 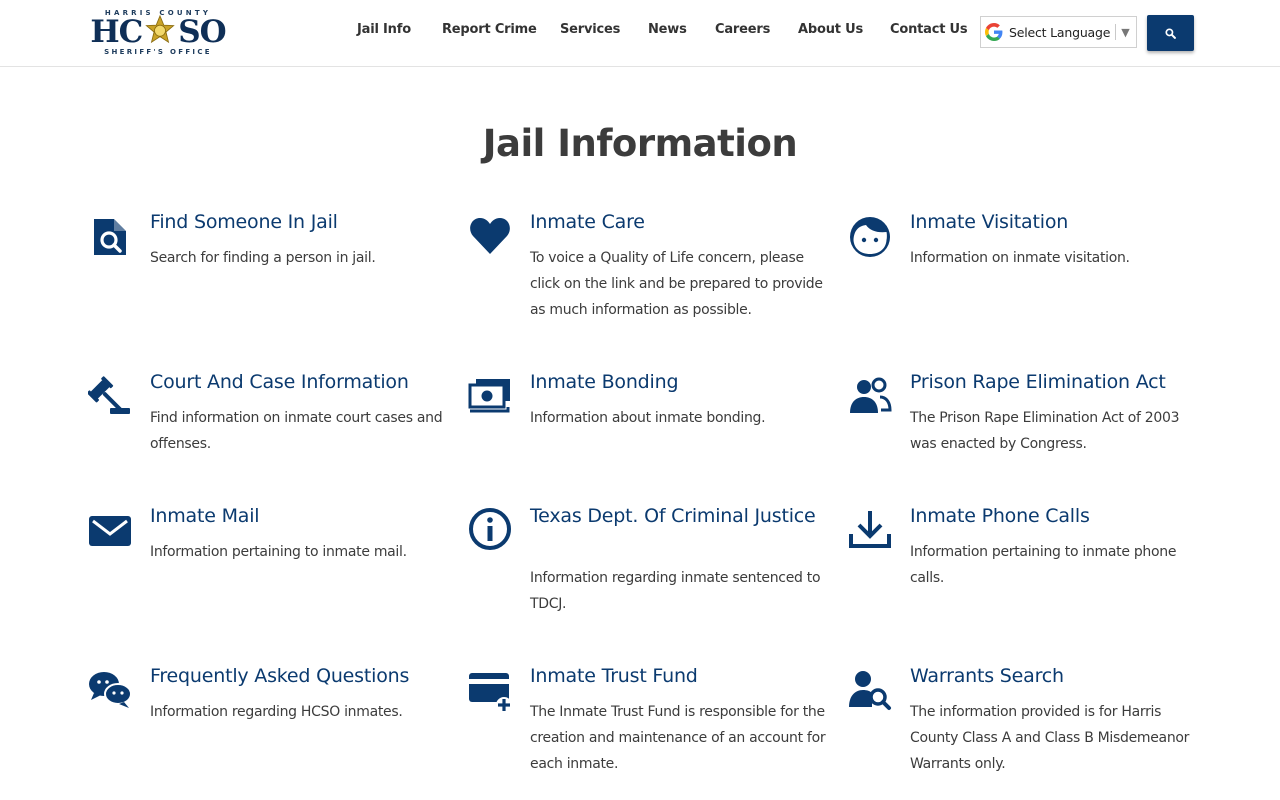 What do you see at coordinates (1060, 222) in the screenshot?
I see `card-title: Inmate Visitation` at bounding box center [1060, 222].